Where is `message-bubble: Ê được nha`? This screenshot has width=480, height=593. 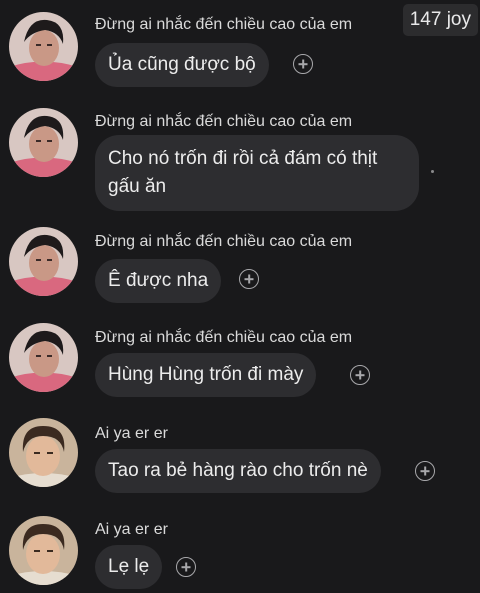
message-bubble: Ê được nha is located at coordinates (158, 281).